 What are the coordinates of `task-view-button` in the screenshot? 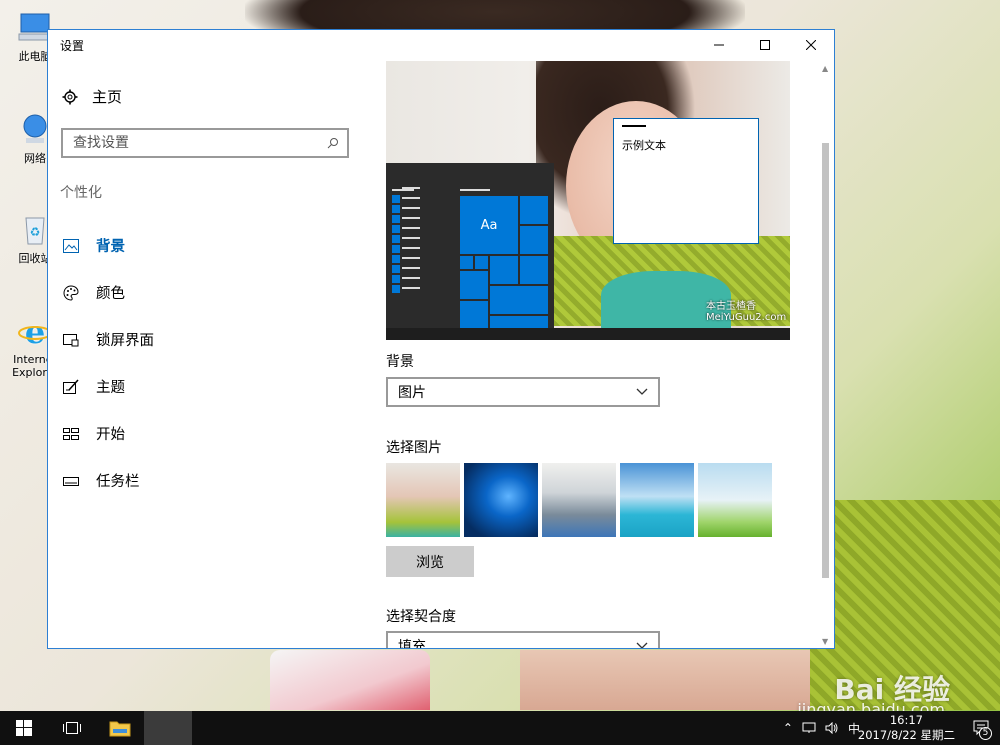 It's located at (72, 728).